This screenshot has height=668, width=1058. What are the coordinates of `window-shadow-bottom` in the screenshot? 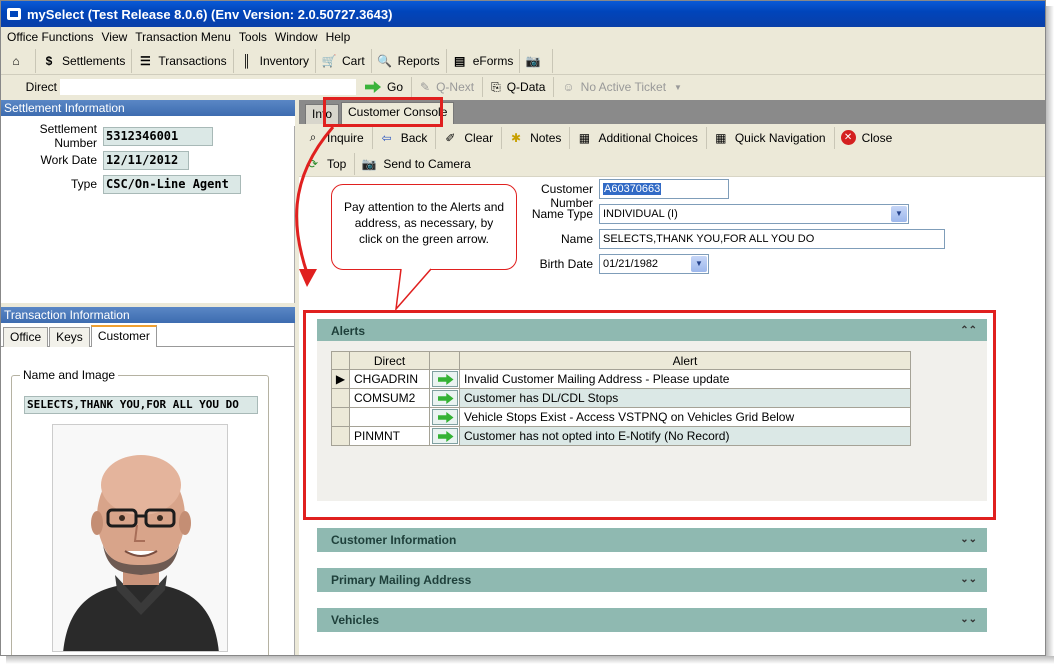 It's located at (530, 660).